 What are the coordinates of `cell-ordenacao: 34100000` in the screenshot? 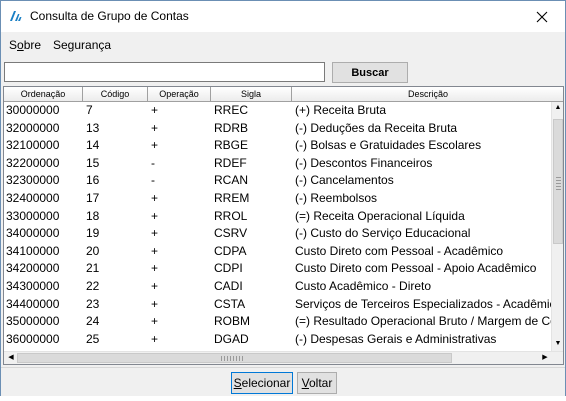 It's located at (33, 250).